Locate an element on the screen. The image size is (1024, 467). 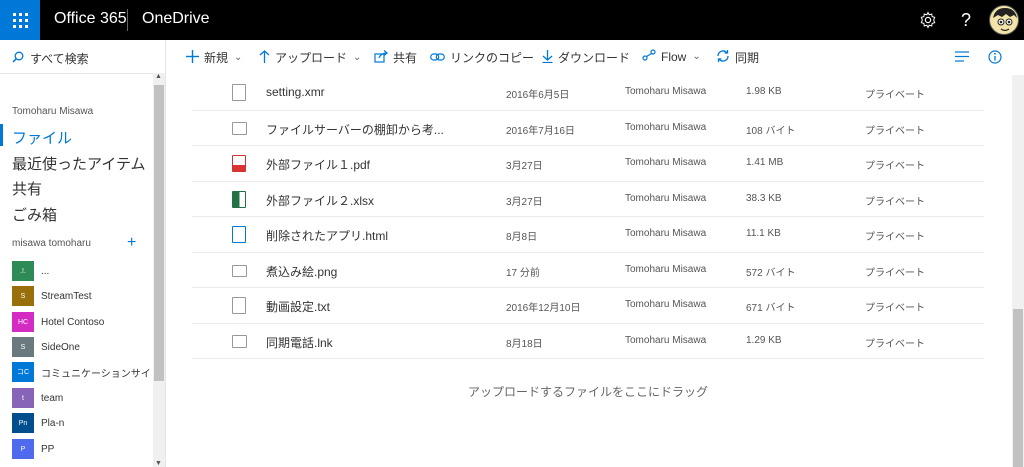
share-button: 共有 is located at coordinates (395, 57).